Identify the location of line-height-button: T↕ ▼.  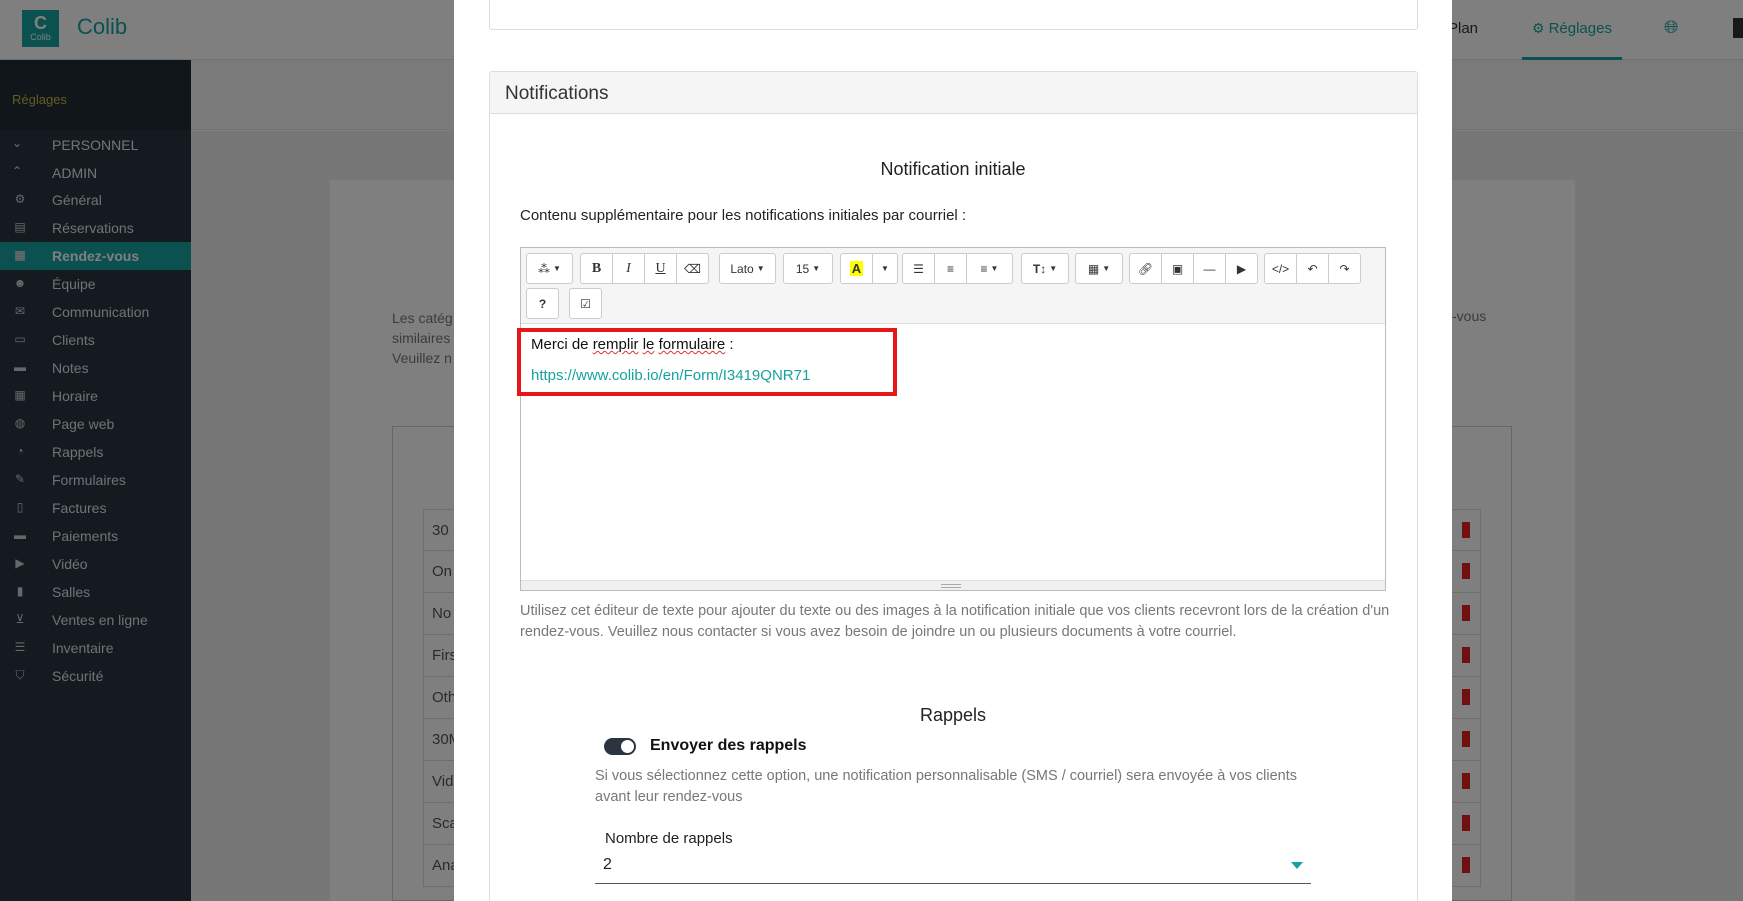
(1045, 268).